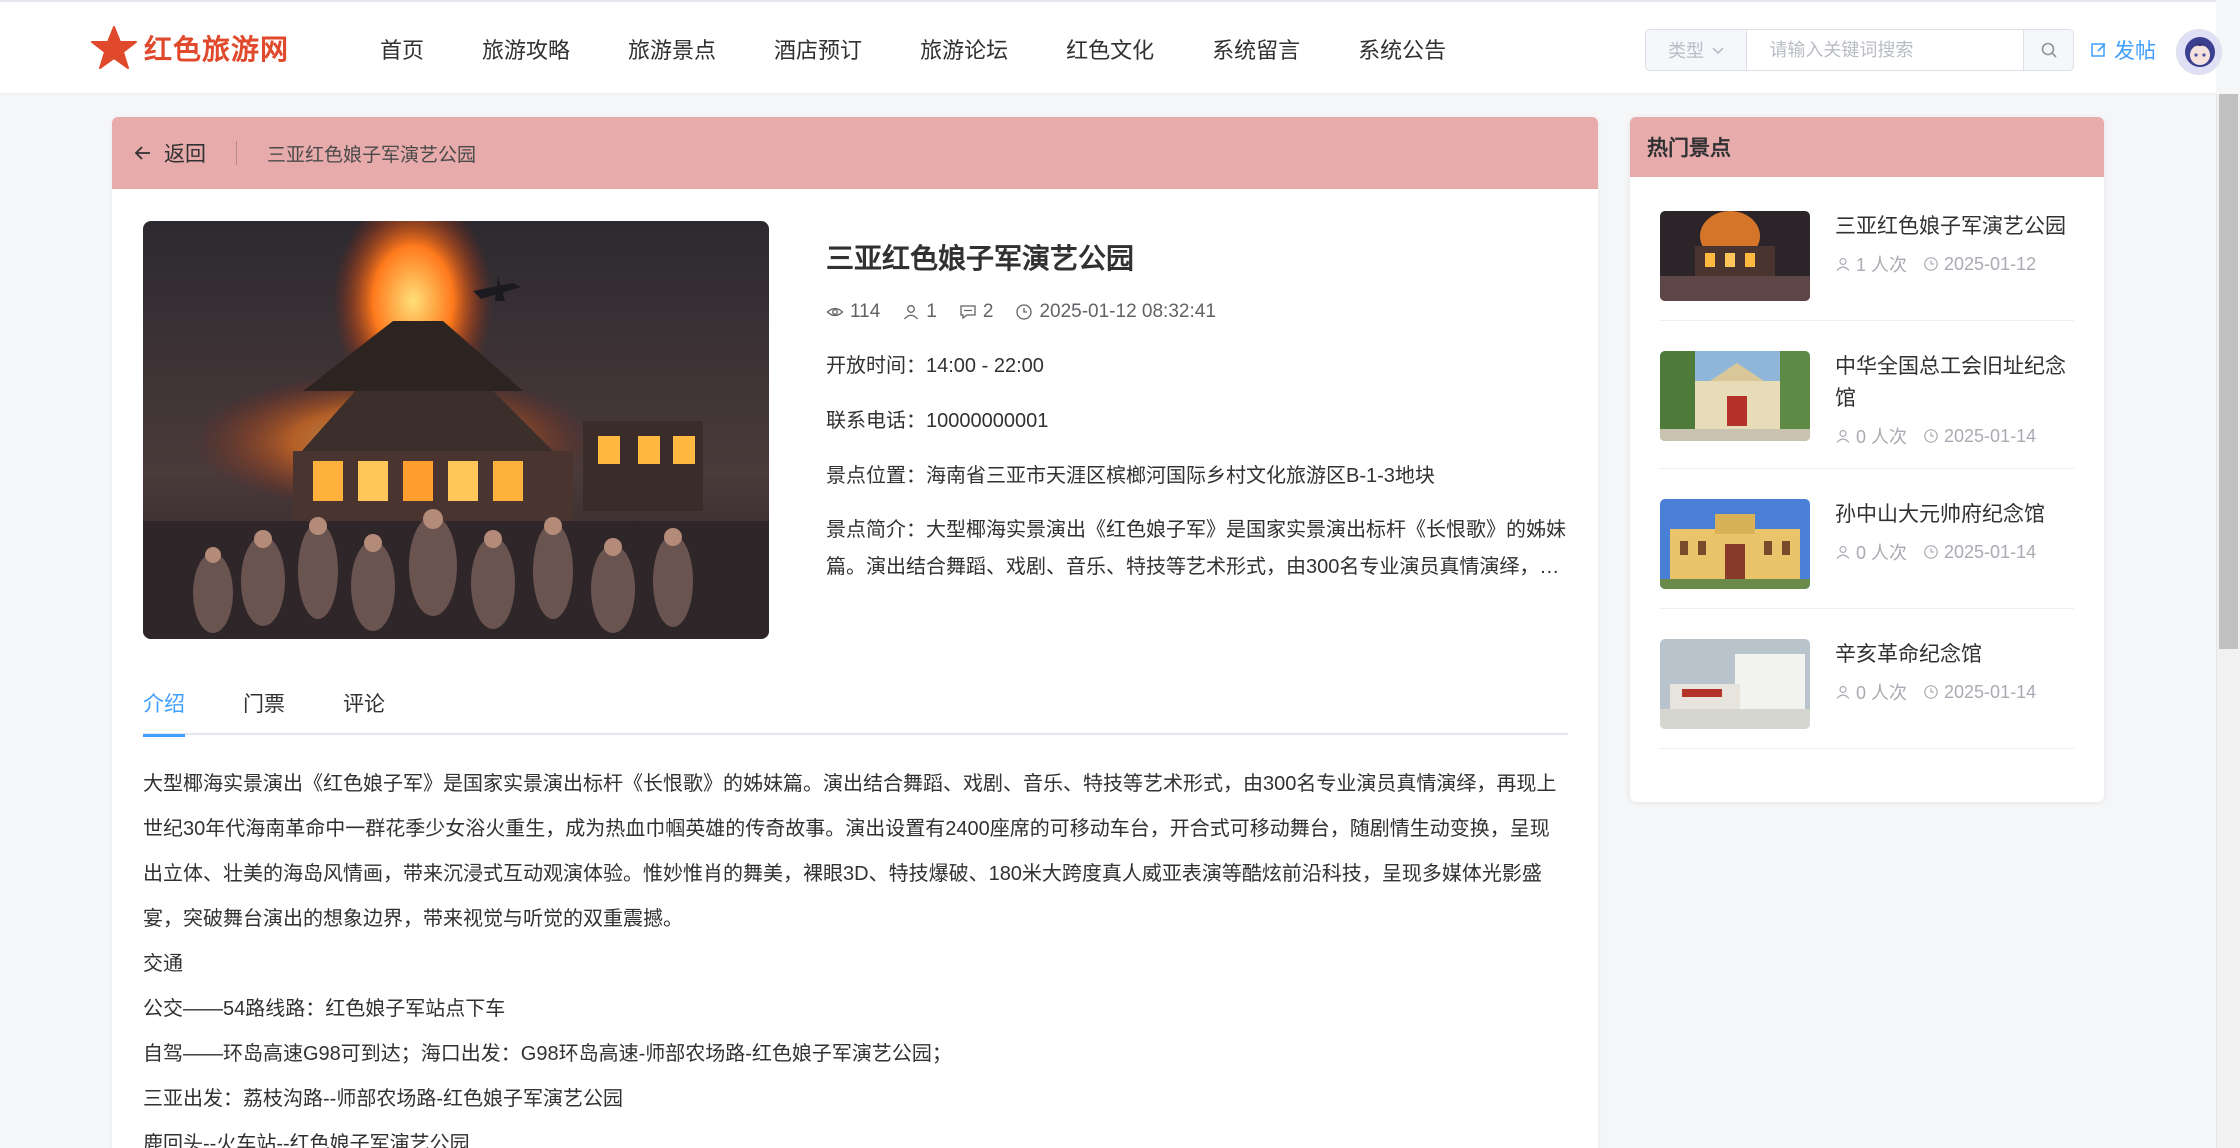 This screenshot has height=1148, width=2240. I want to click on comments-stat: 2, so click(976, 312).